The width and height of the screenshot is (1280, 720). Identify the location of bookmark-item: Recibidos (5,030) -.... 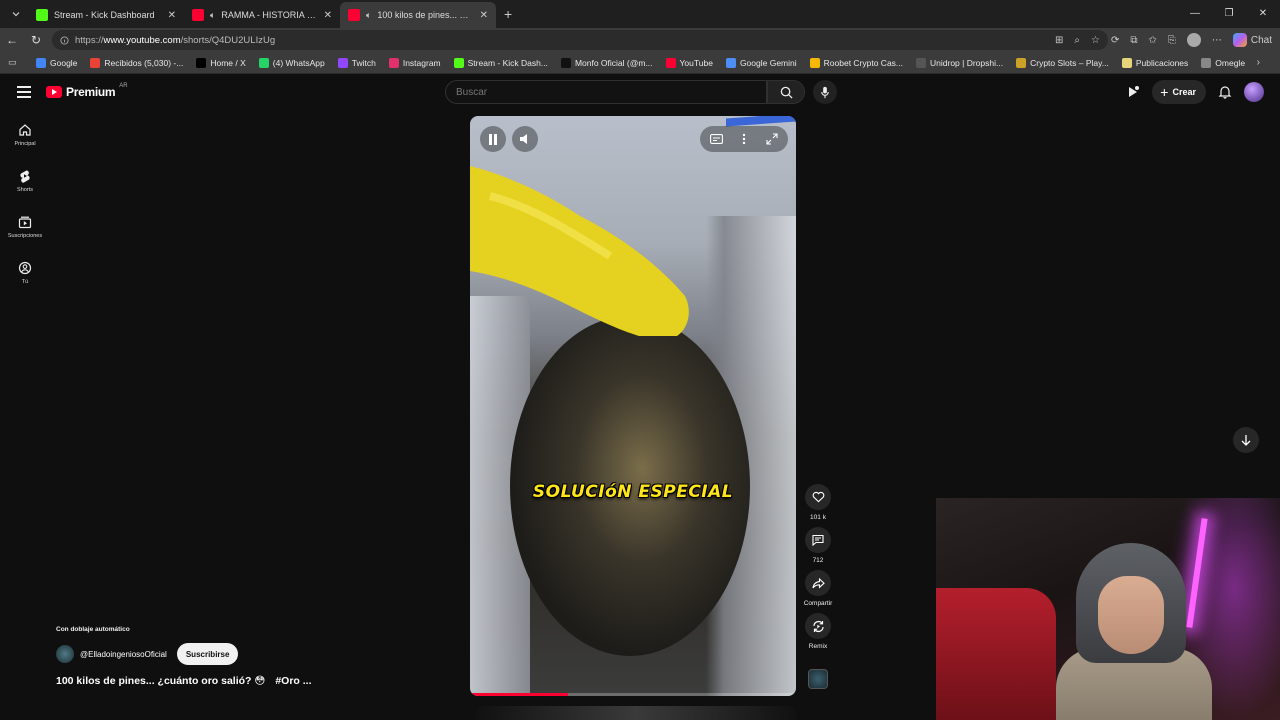
(136, 62).